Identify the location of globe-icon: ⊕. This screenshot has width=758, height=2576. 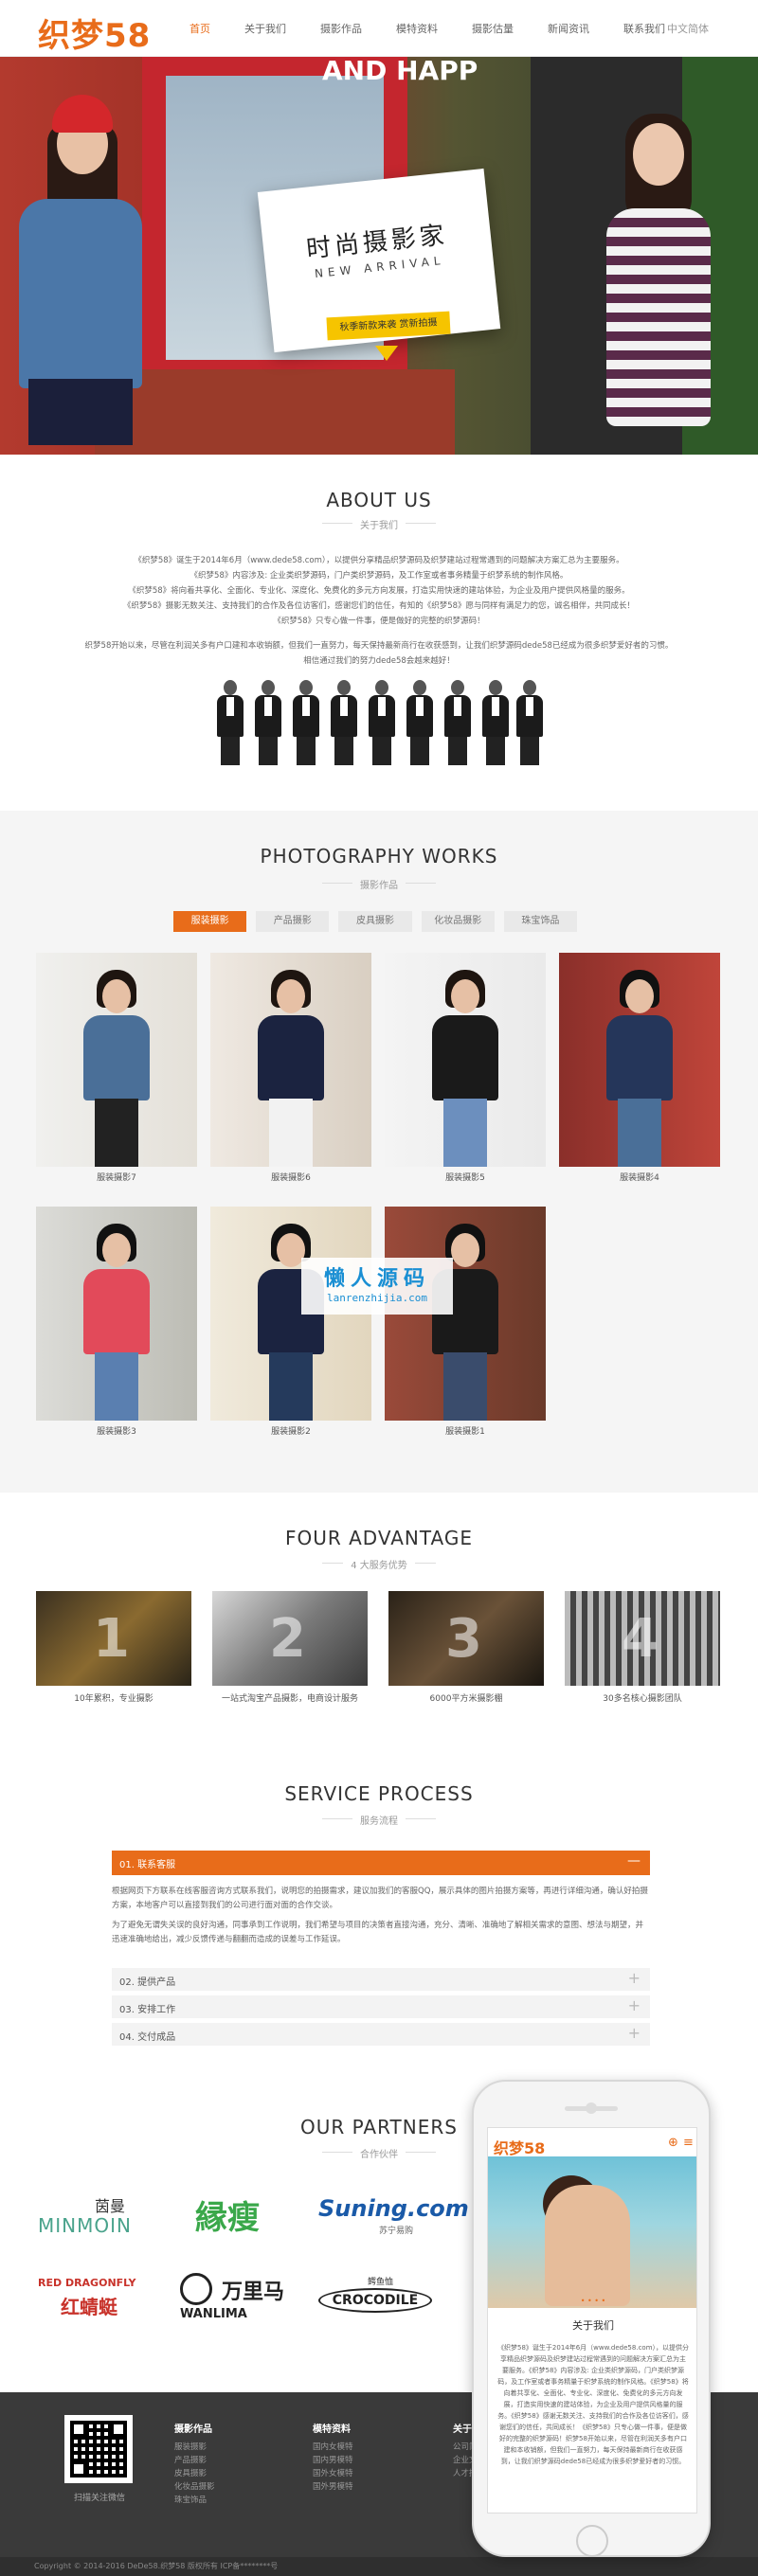
(673, 2143).